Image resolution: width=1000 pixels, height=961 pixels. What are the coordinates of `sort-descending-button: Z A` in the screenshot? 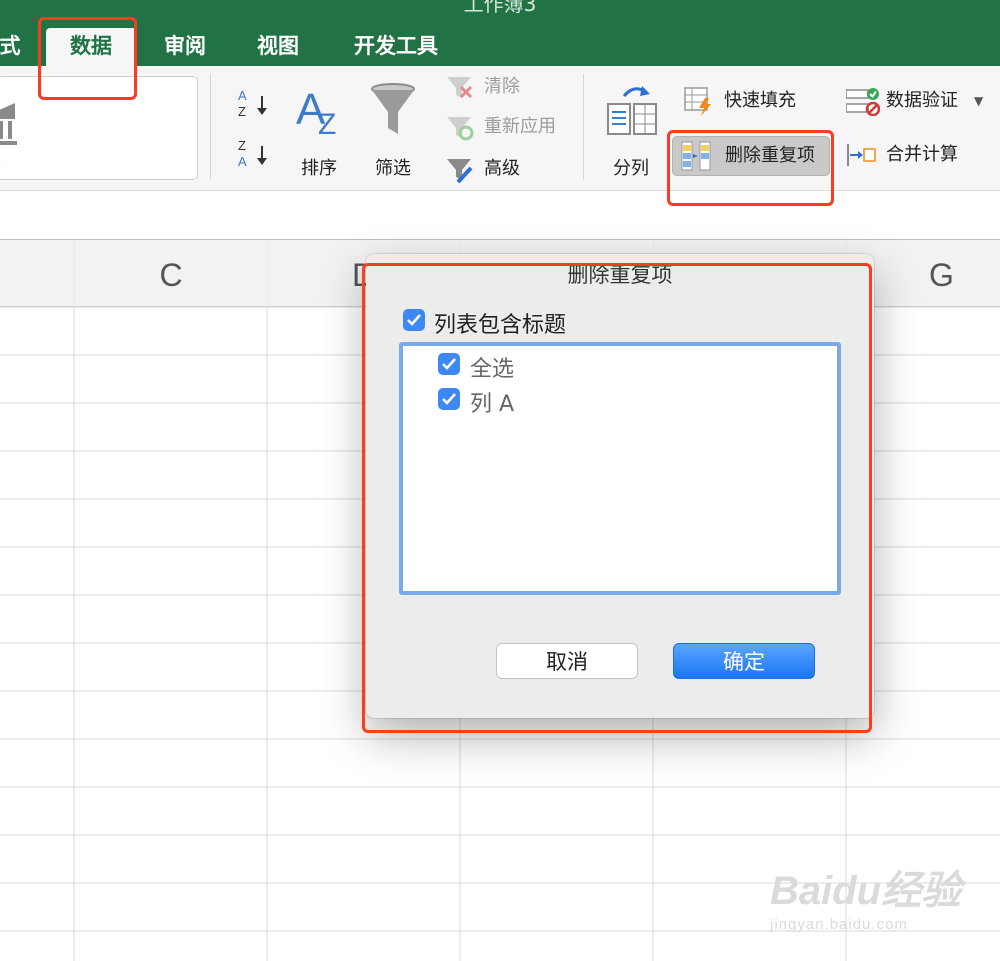 It's located at (253, 153).